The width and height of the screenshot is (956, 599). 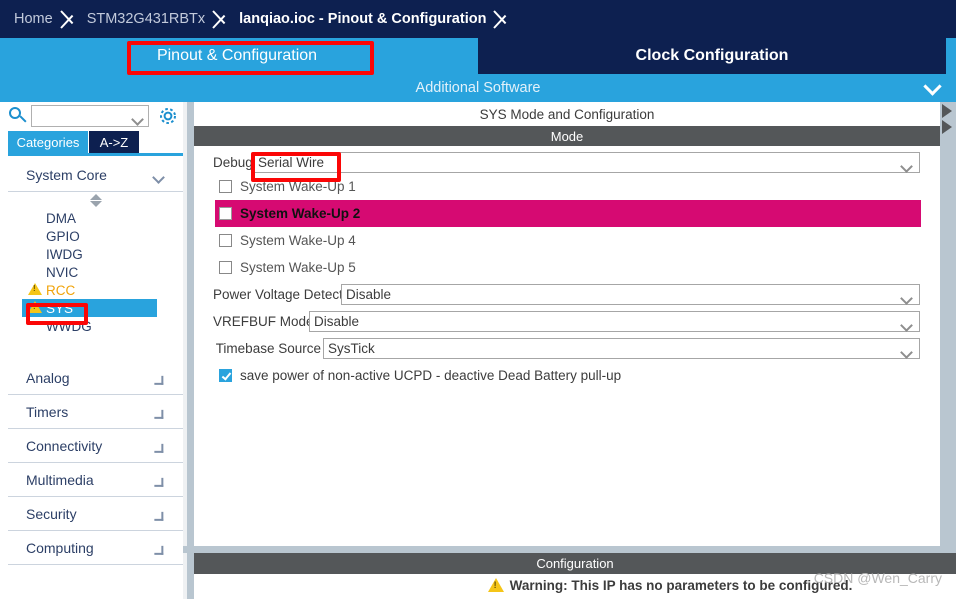 What do you see at coordinates (62, 272) in the screenshot?
I see `sidebar-item-label: NVIC` at bounding box center [62, 272].